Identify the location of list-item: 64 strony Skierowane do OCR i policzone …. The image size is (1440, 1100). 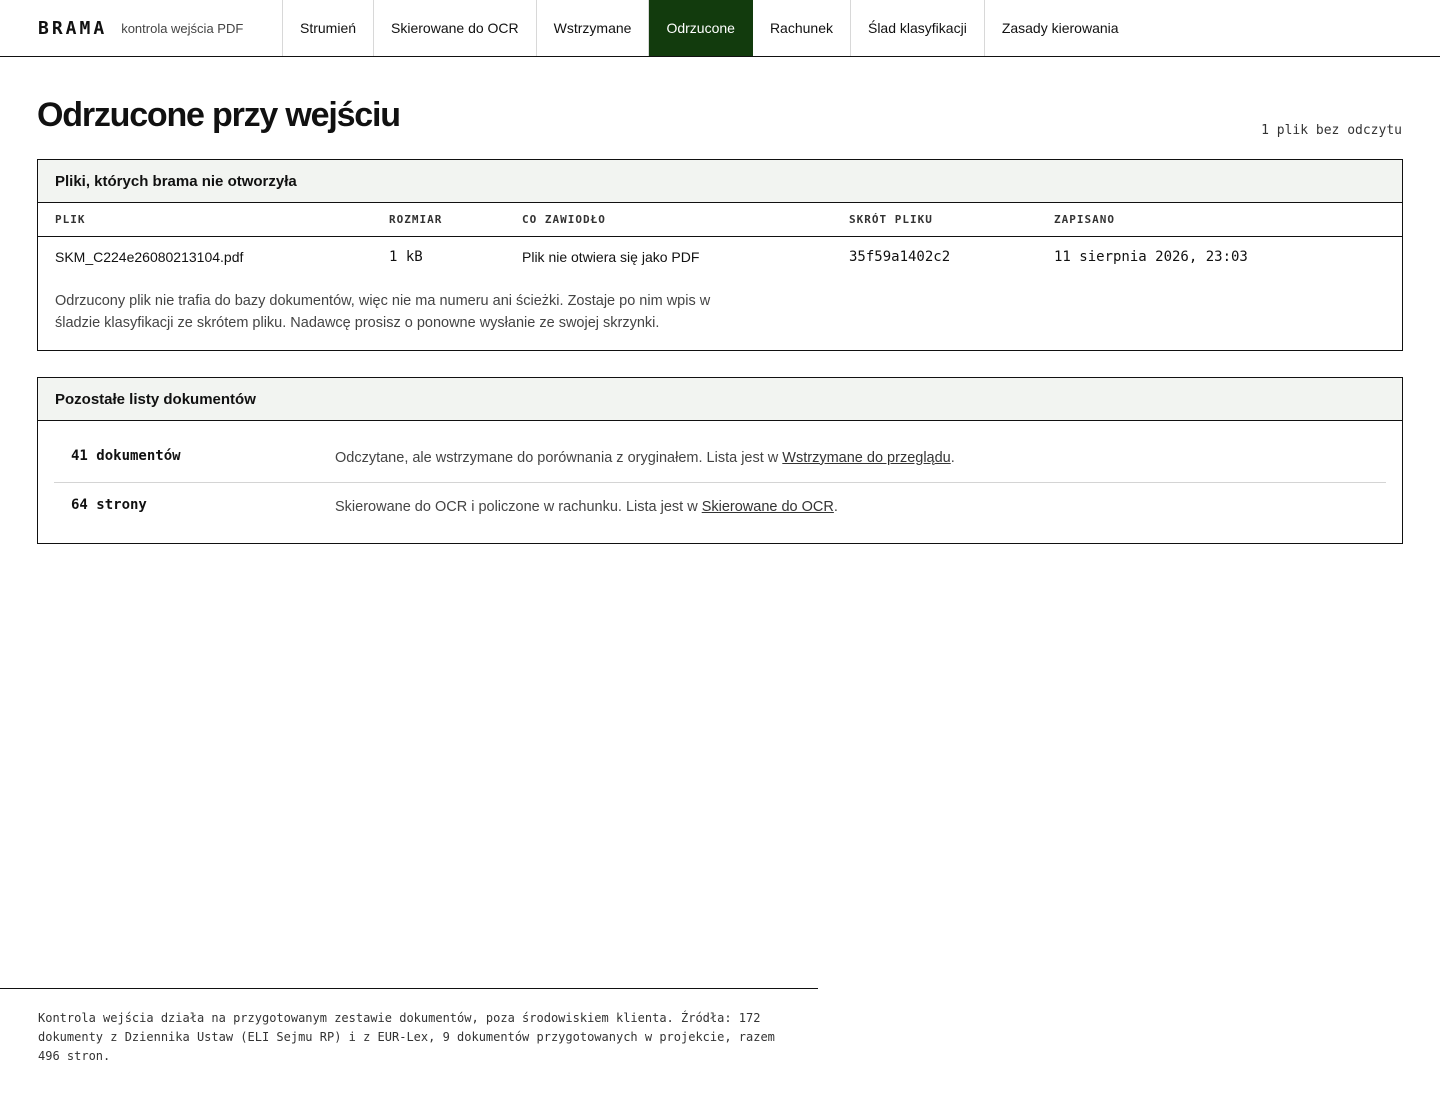
(720, 506).